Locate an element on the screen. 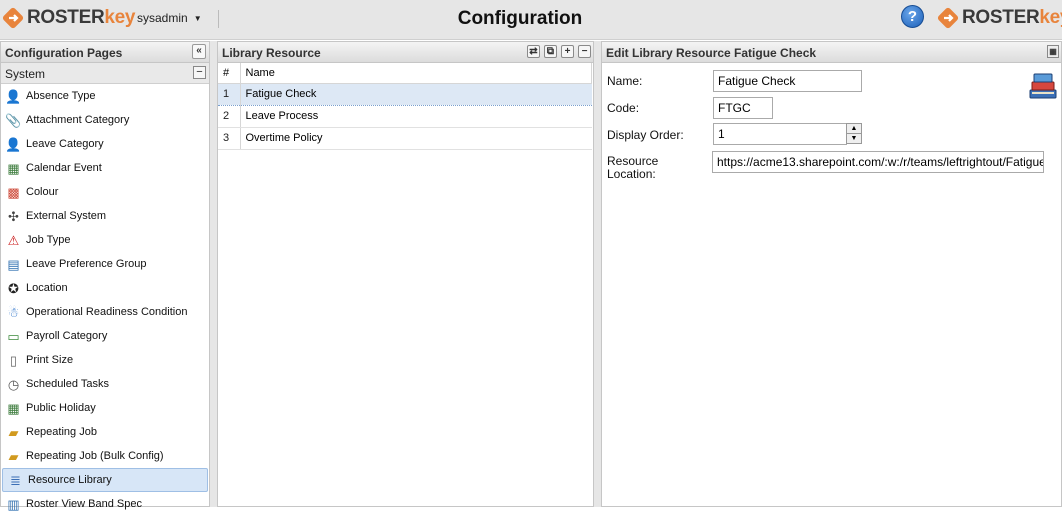  sidebar-item-label: Leave Category is located at coordinates (65, 144).